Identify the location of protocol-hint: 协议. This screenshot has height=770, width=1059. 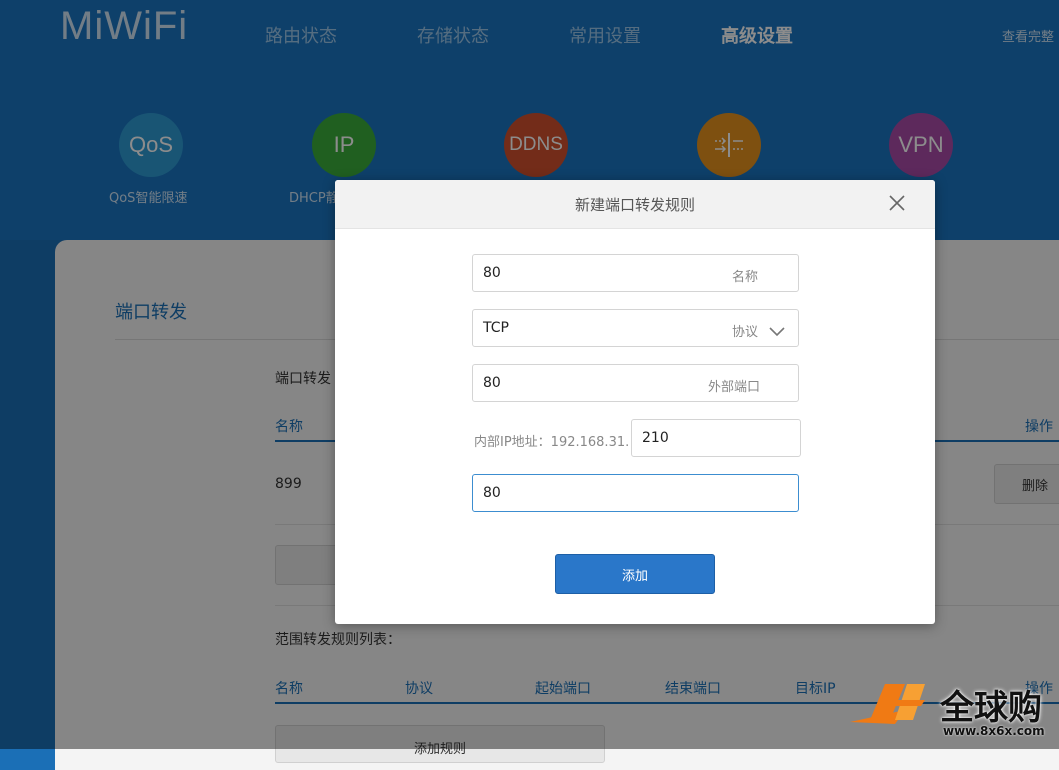
(744, 332).